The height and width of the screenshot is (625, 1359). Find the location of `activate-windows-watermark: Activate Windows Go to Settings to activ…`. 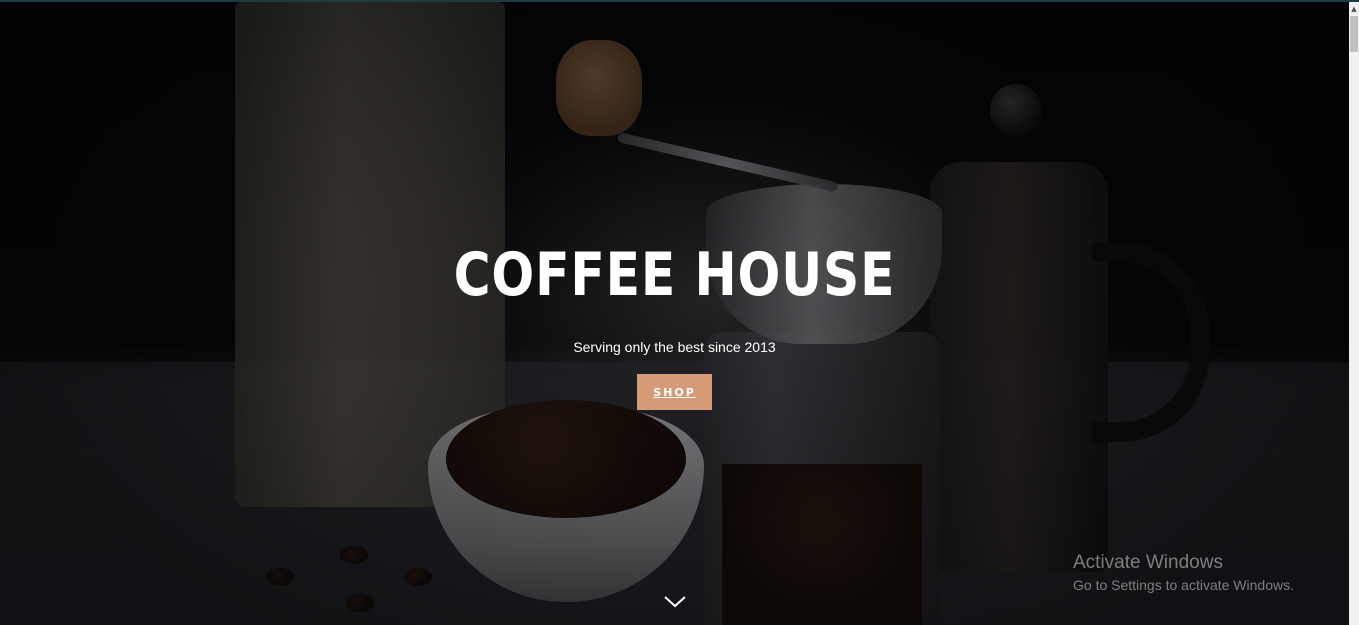

activate-windows-watermark: Activate Windows Go to Settings to activ… is located at coordinates (1183, 572).